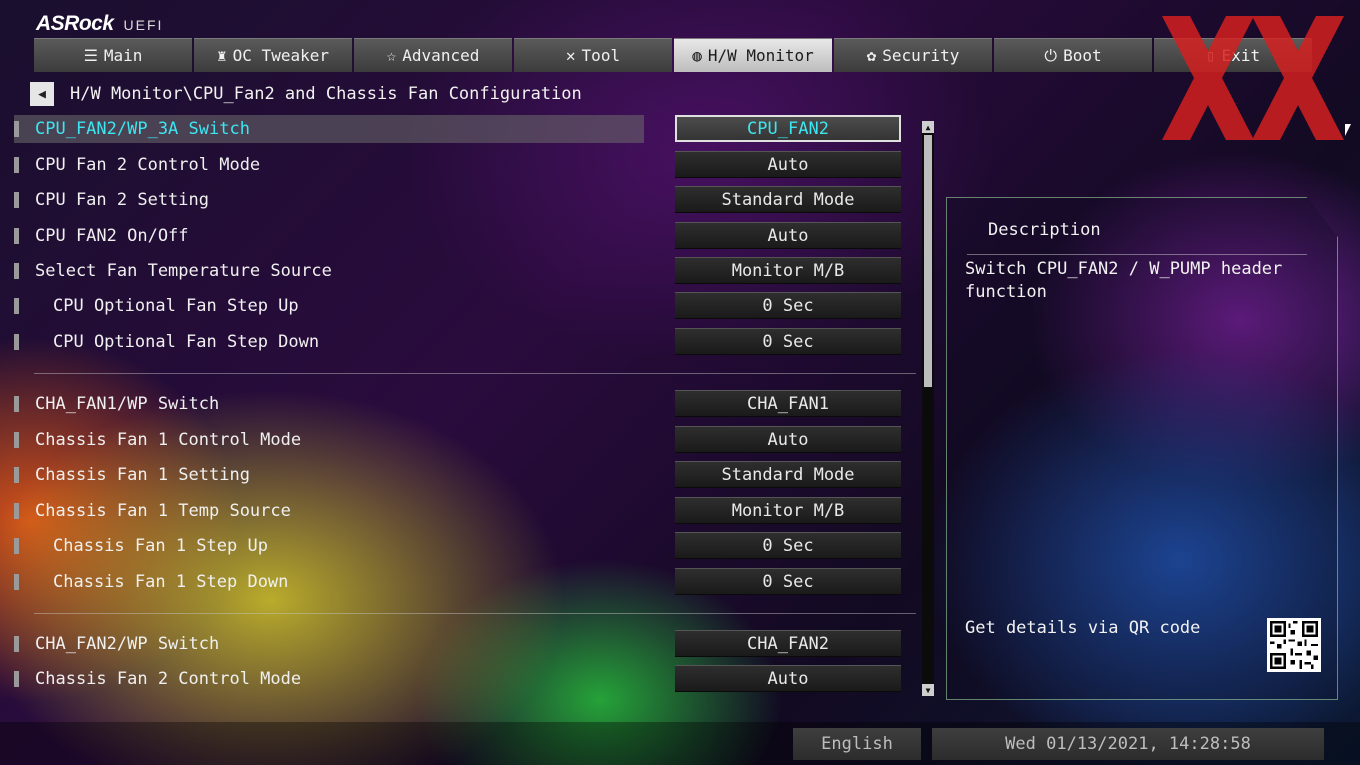  What do you see at coordinates (788, 643) in the screenshot?
I see `setting-value-button: CHA_FAN2` at bounding box center [788, 643].